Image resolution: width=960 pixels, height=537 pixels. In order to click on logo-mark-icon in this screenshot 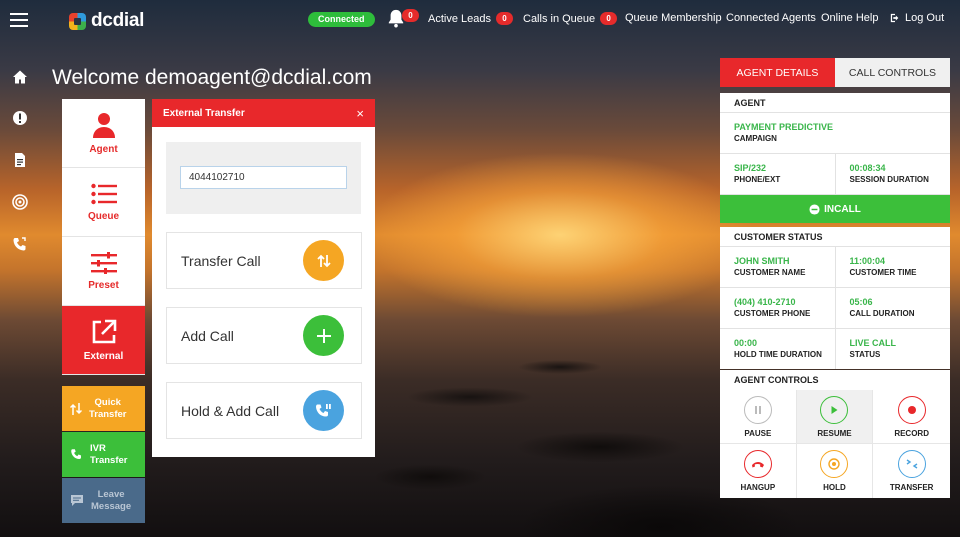, I will do `click(77, 21)`.